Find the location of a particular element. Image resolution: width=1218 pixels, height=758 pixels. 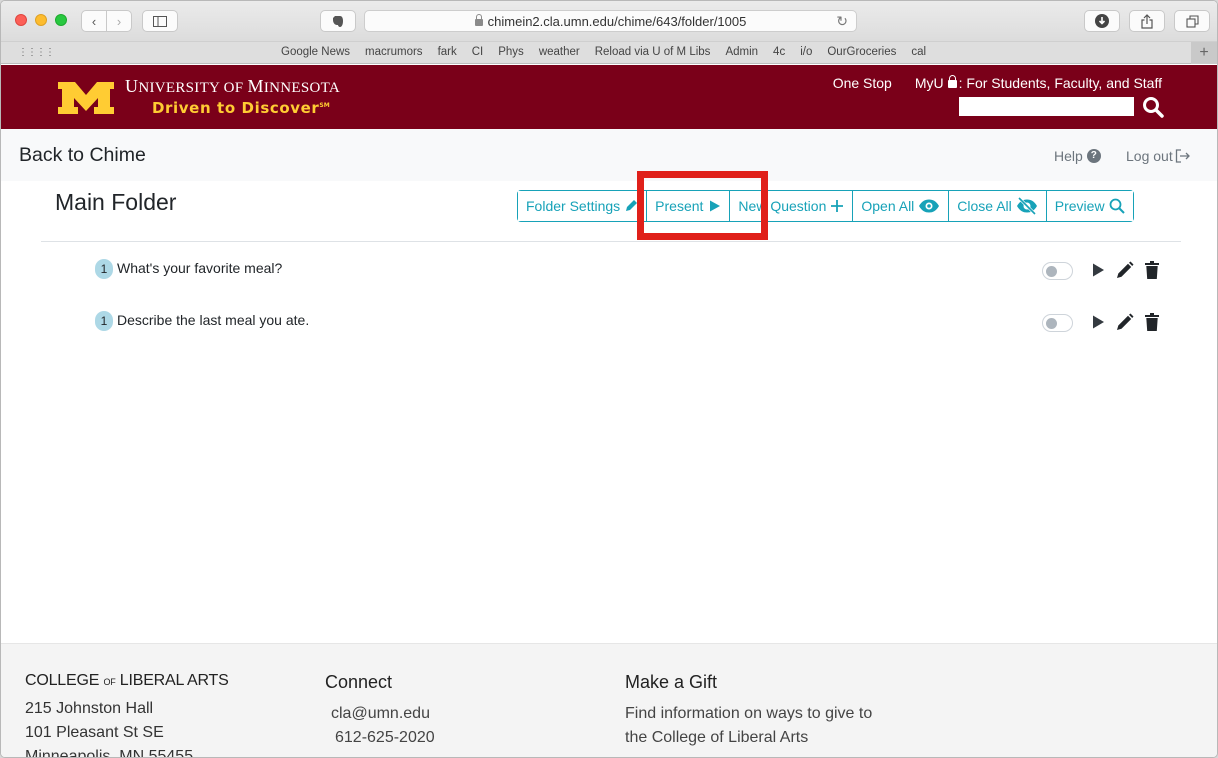

zoom-window-button is located at coordinates (61, 20).